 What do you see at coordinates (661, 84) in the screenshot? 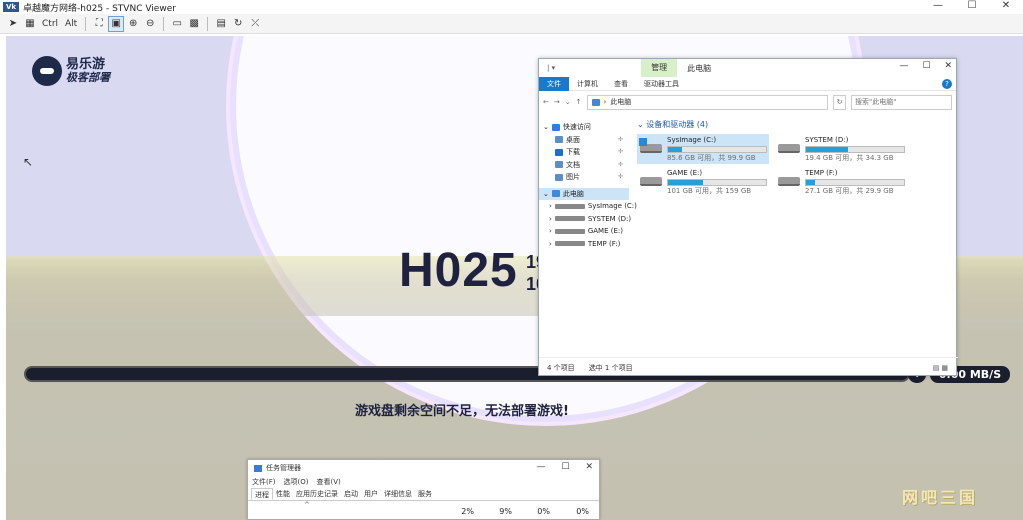
I see `tab-drive-tools: 驱动器工具` at bounding box center [661, 84].